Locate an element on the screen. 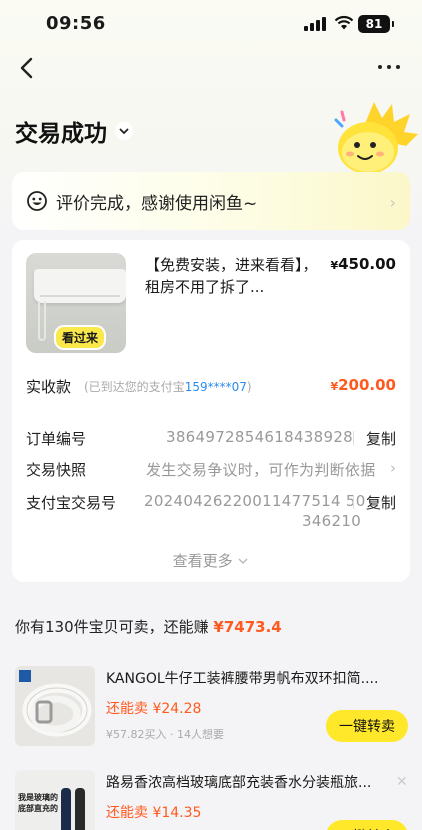 Image resolution: width=422 pixels, height=830 pixels. alipay-trade-number-label: 支付宝交易号 is located at coordinates (71, 503).